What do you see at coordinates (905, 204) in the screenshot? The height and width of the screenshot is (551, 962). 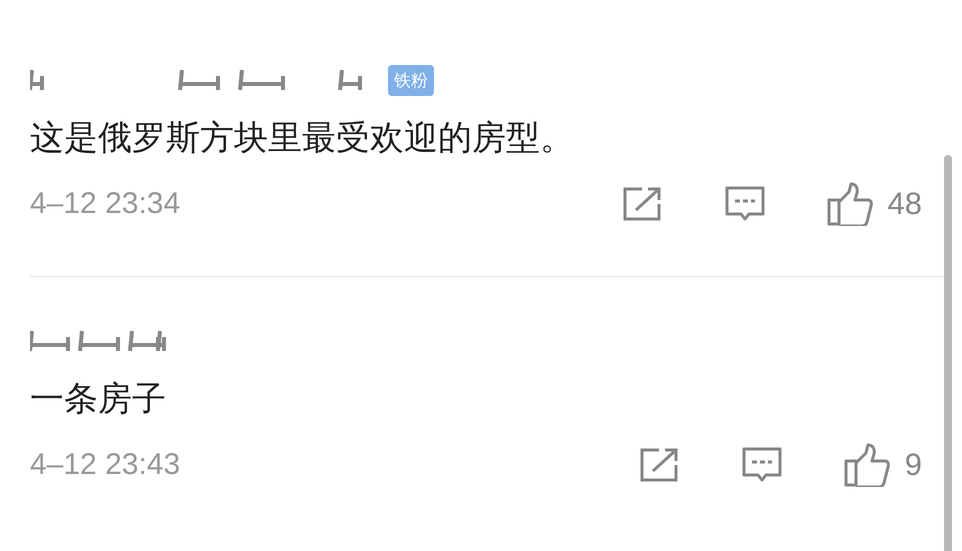 I see `like-count: 48` at bounding box center [905, 204].